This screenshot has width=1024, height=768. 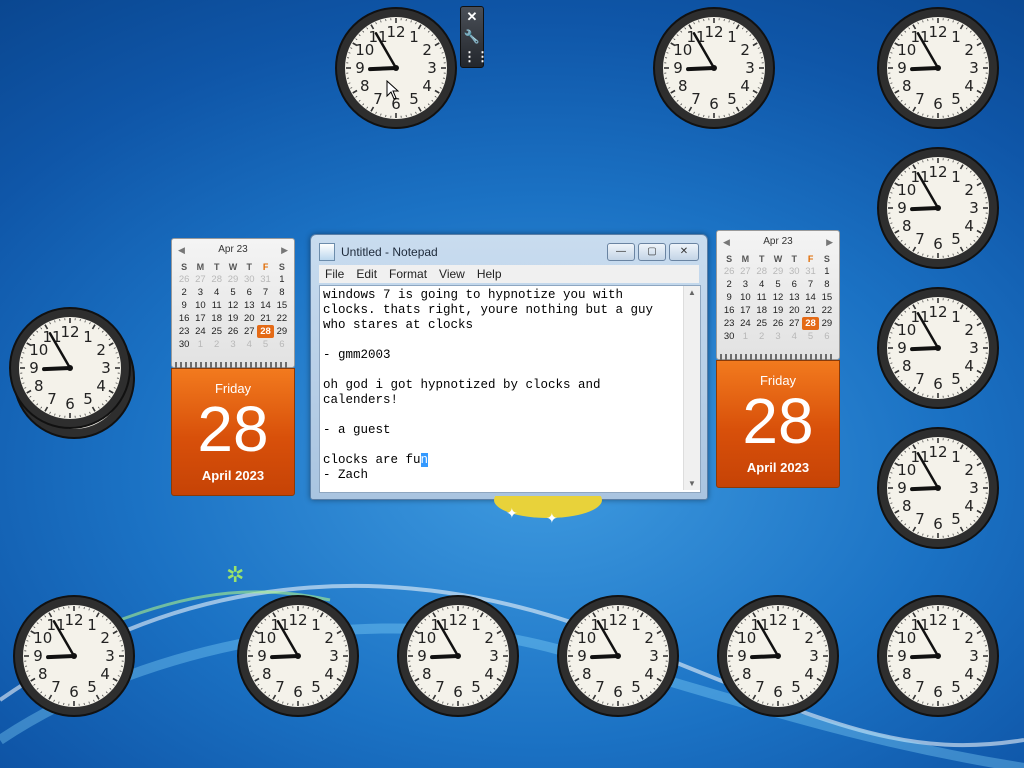 What do you see at coordinates (762, 323) in the screenshot?
I see `calendar-day: 25` at bounding box center [762, 323].